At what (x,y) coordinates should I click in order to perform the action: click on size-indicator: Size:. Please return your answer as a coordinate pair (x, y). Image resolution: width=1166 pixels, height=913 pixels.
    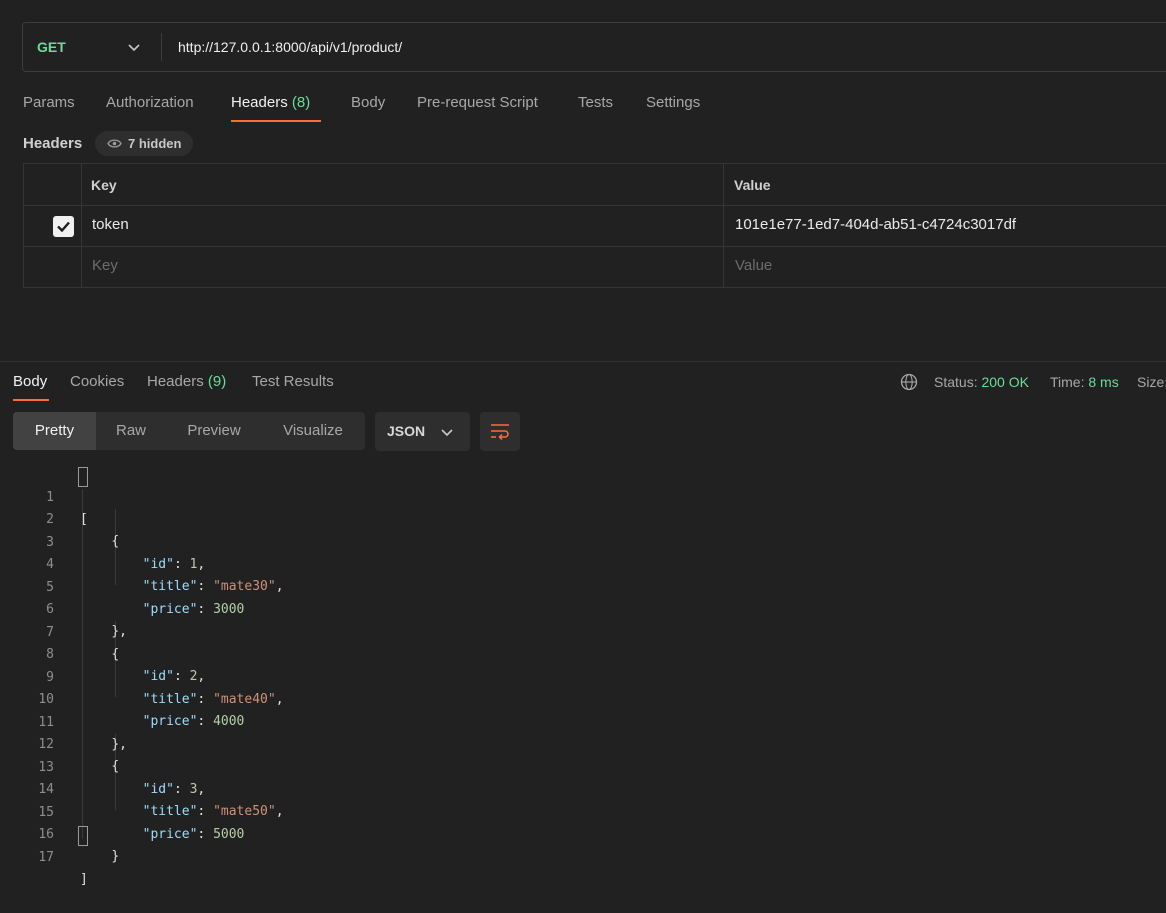
    Looking at the image, I should click on (1151, 382).